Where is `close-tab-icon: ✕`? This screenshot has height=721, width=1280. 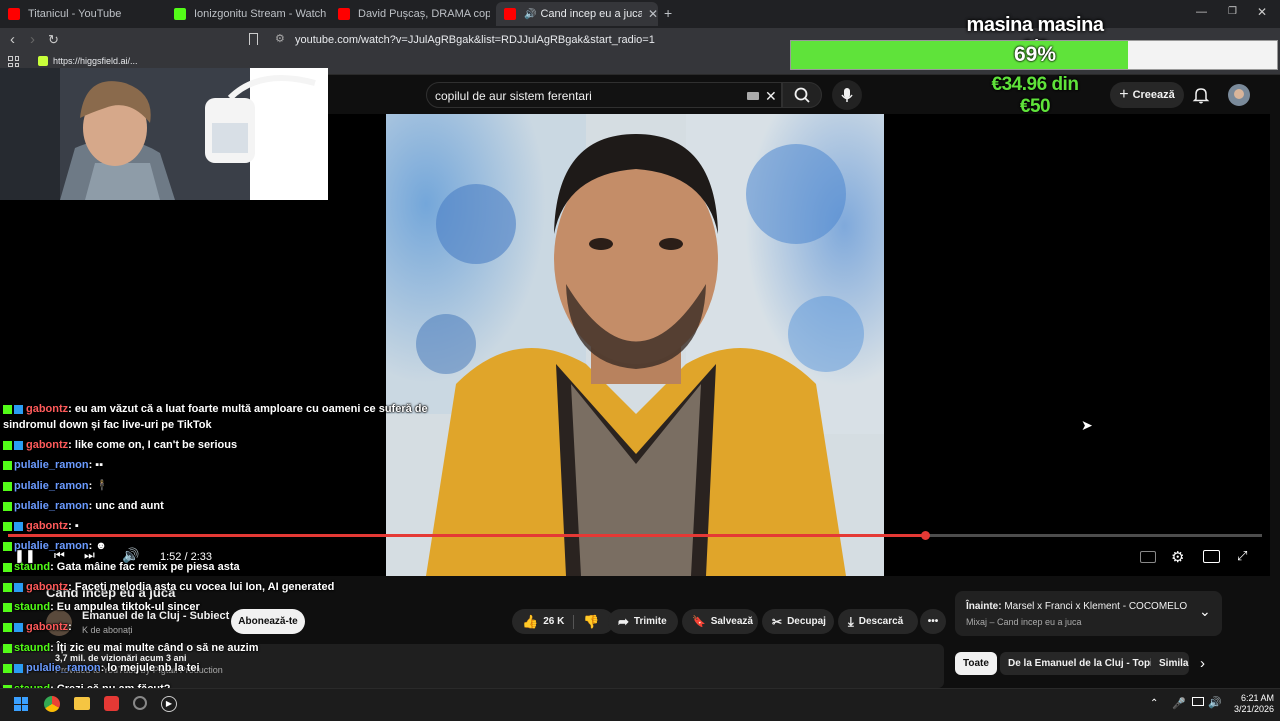
close-tab-icon: ✕ is located at coordinates (653, 14).